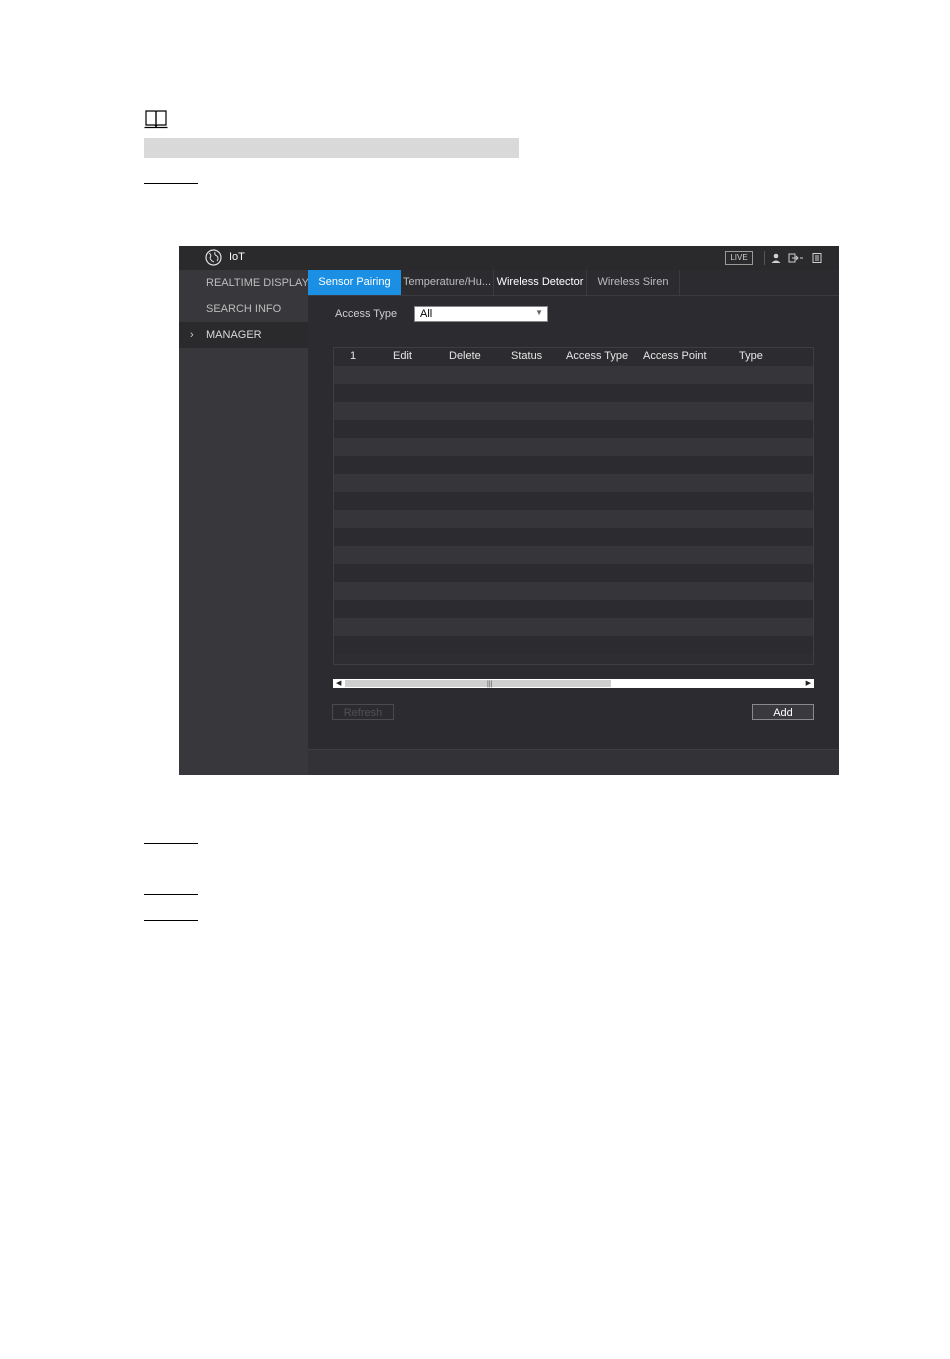  I want to click on horizontal-scrollbar: ◀ ||| ▶, so click(573, 683).